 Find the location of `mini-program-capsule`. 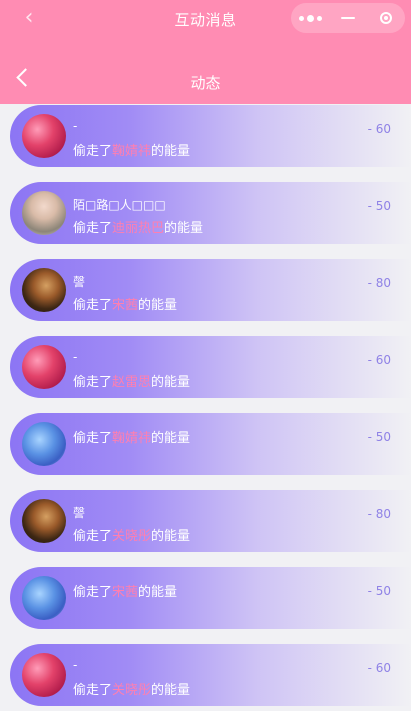

mini-program-capsule is located at coordinates (348, 18).